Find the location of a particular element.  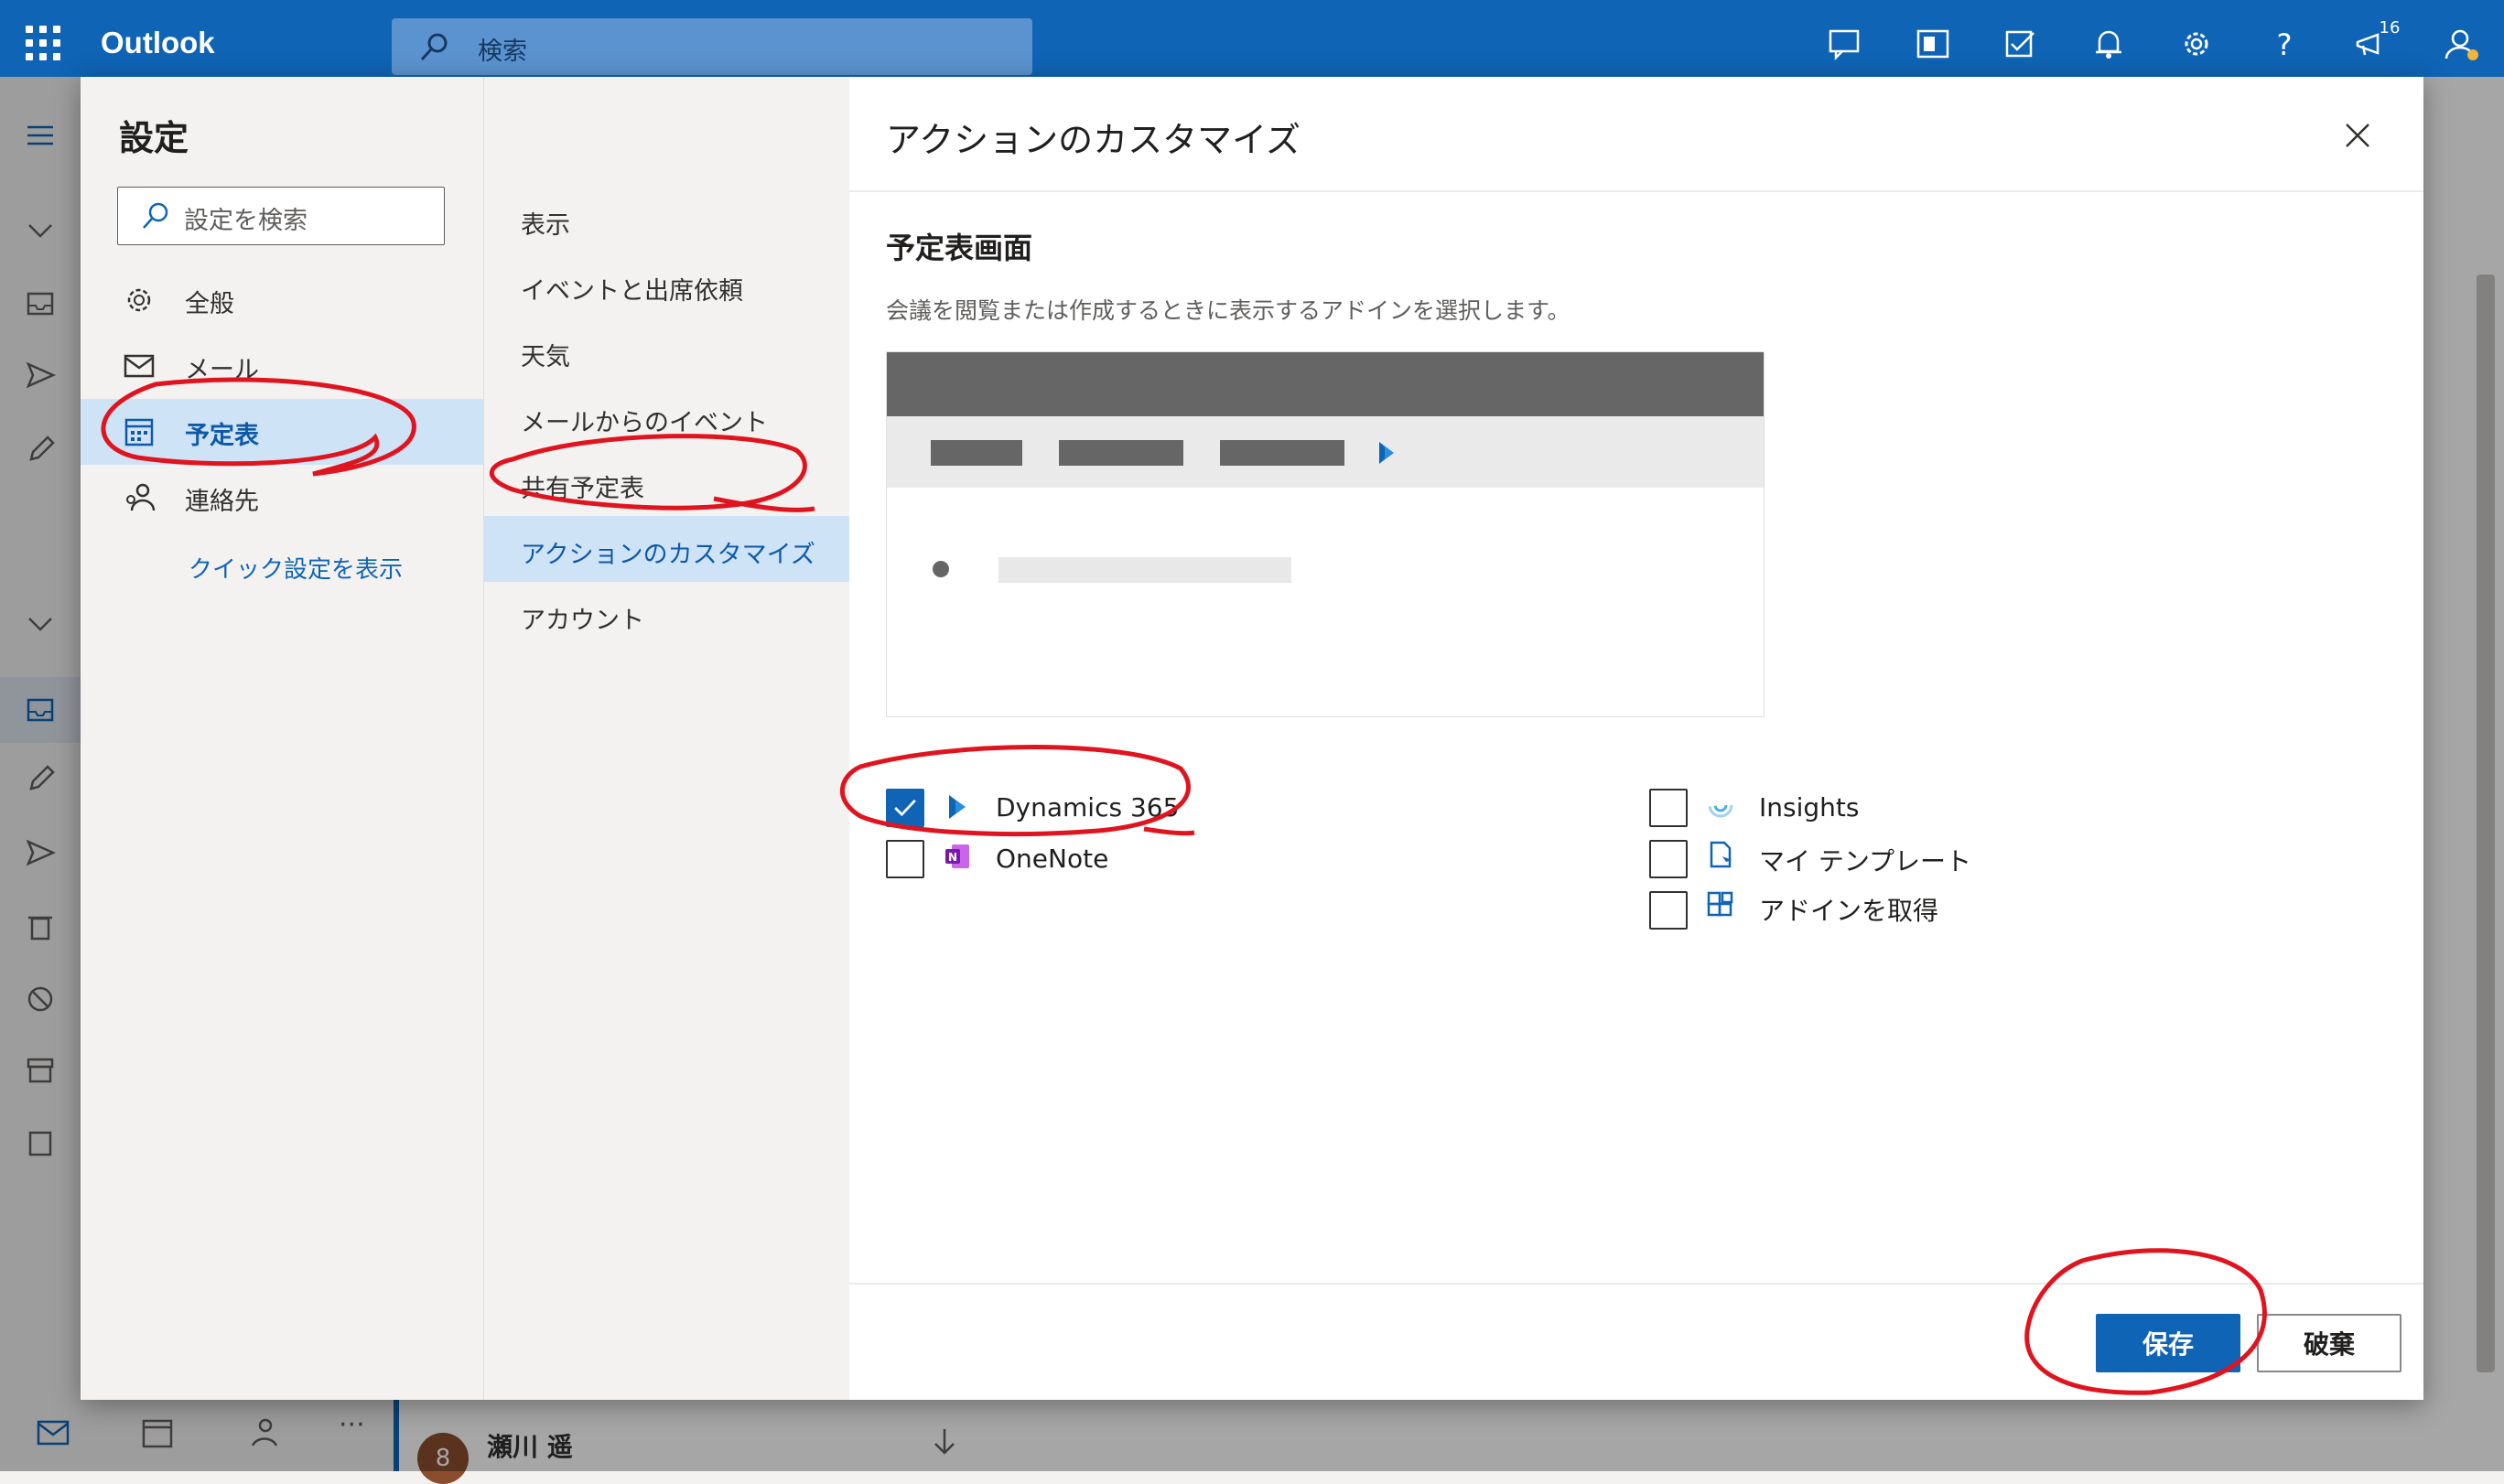

save-button: 保存 is located at coordinates (2168, 1343).